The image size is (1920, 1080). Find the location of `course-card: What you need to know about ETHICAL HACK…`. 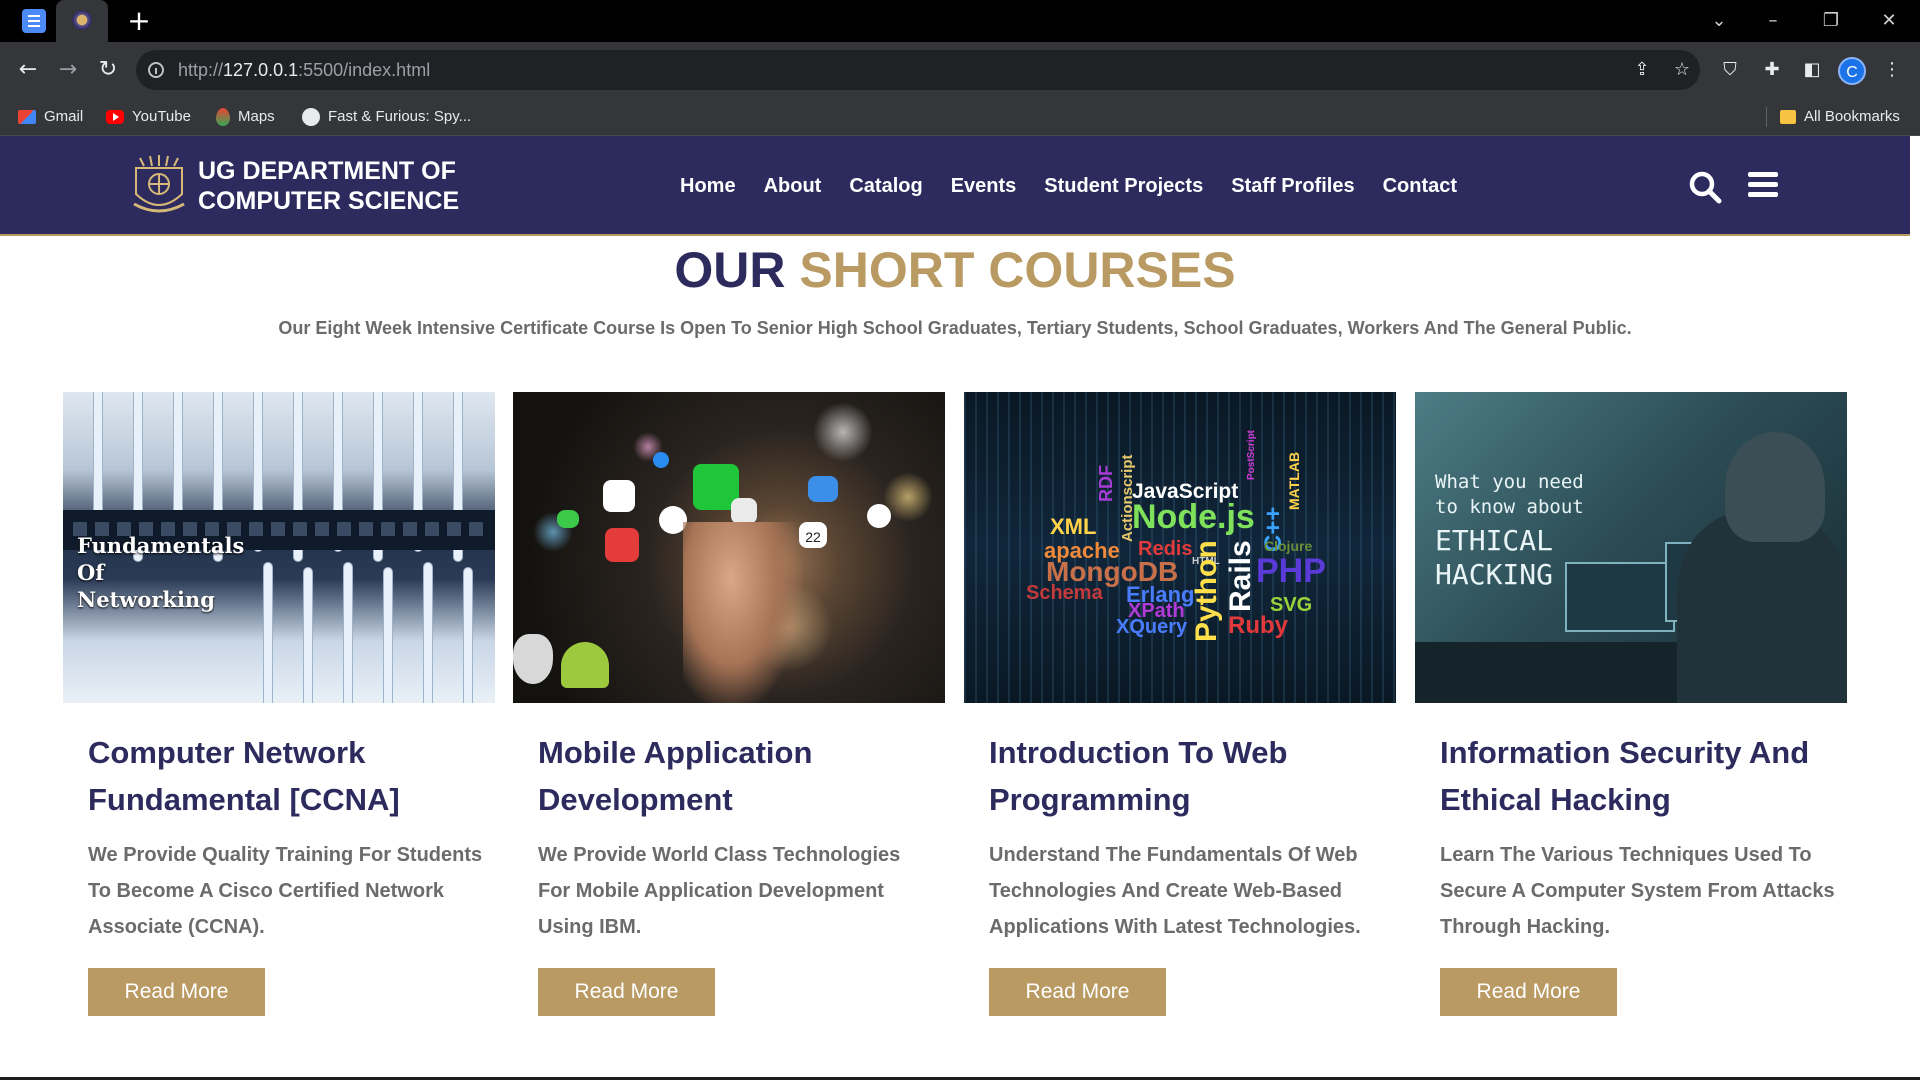

course-card: What you need to know about ETHICAL HACK… is located at coordinates (1631, 704).